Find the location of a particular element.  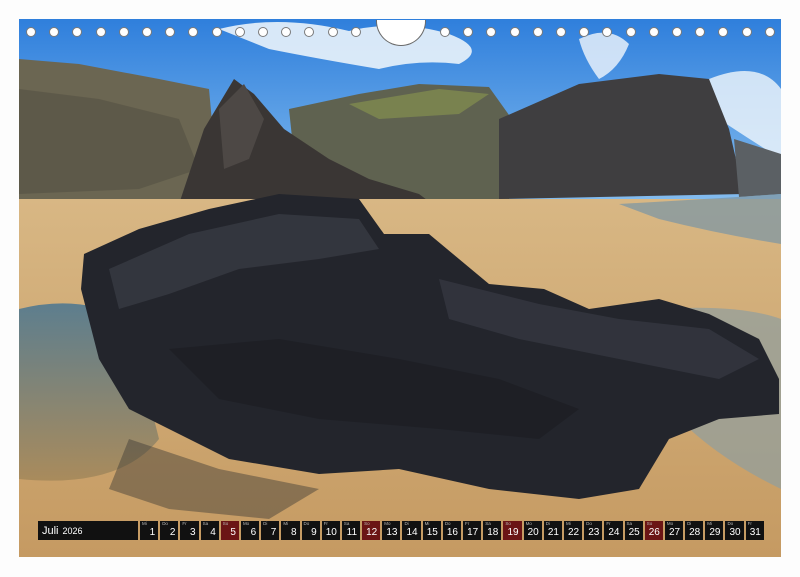

day-number: 23 is located at coordinates (594, 532).